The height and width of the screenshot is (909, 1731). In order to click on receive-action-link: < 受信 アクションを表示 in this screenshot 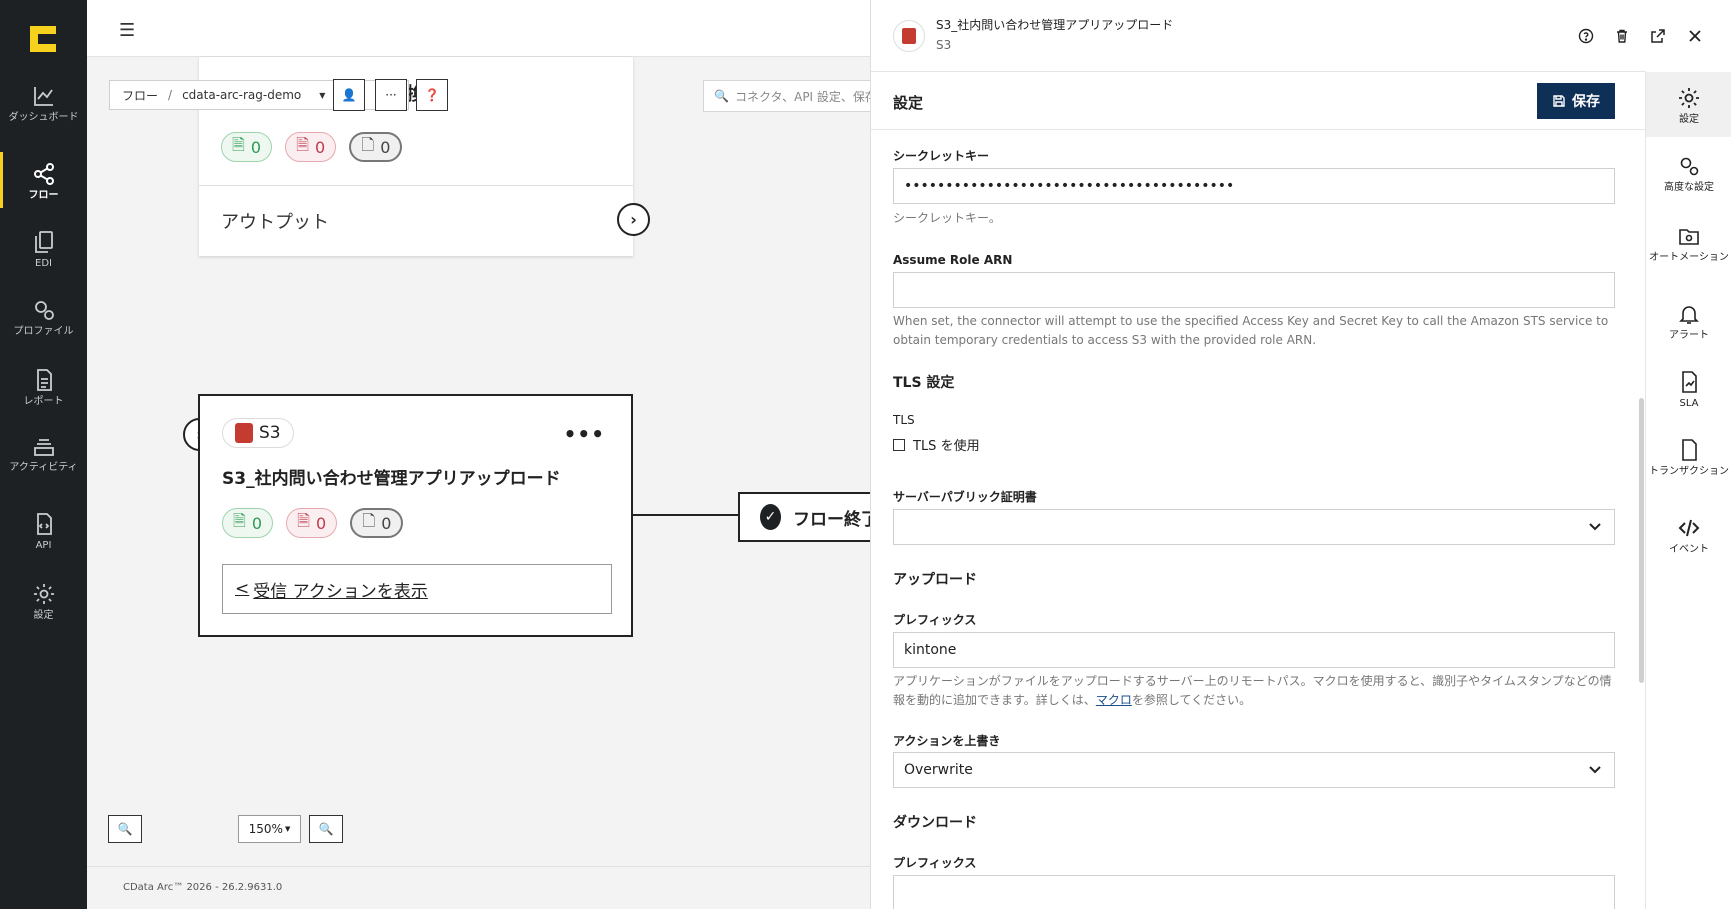, I will do `click(417, 589)`.